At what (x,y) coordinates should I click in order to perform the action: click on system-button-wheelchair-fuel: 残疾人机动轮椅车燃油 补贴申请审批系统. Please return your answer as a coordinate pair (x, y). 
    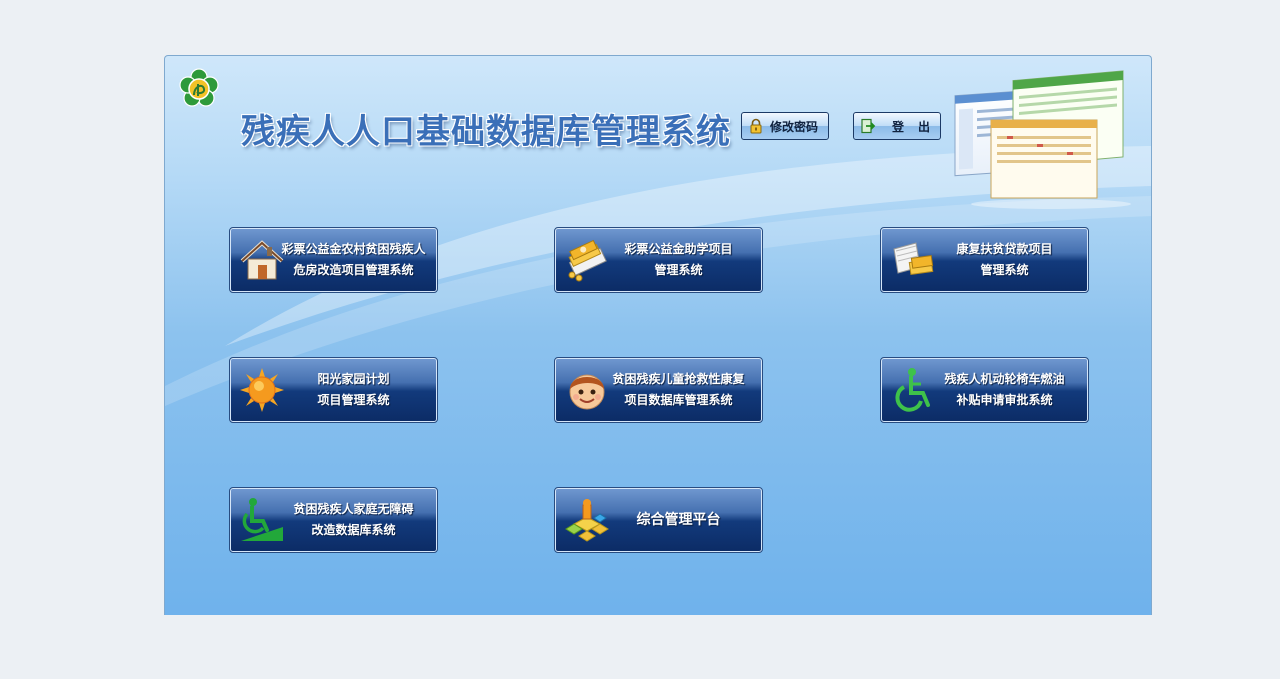
    Looking at the image, I should click on (984, 390).